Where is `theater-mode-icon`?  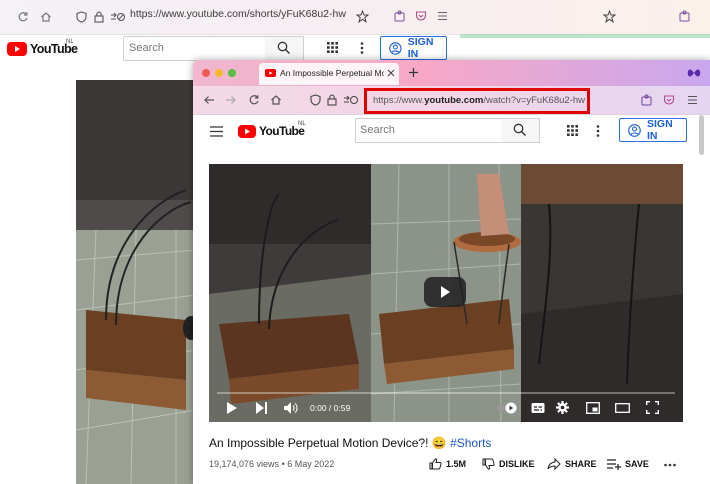 theater-mode-icon is located at coordinates (622, 408).